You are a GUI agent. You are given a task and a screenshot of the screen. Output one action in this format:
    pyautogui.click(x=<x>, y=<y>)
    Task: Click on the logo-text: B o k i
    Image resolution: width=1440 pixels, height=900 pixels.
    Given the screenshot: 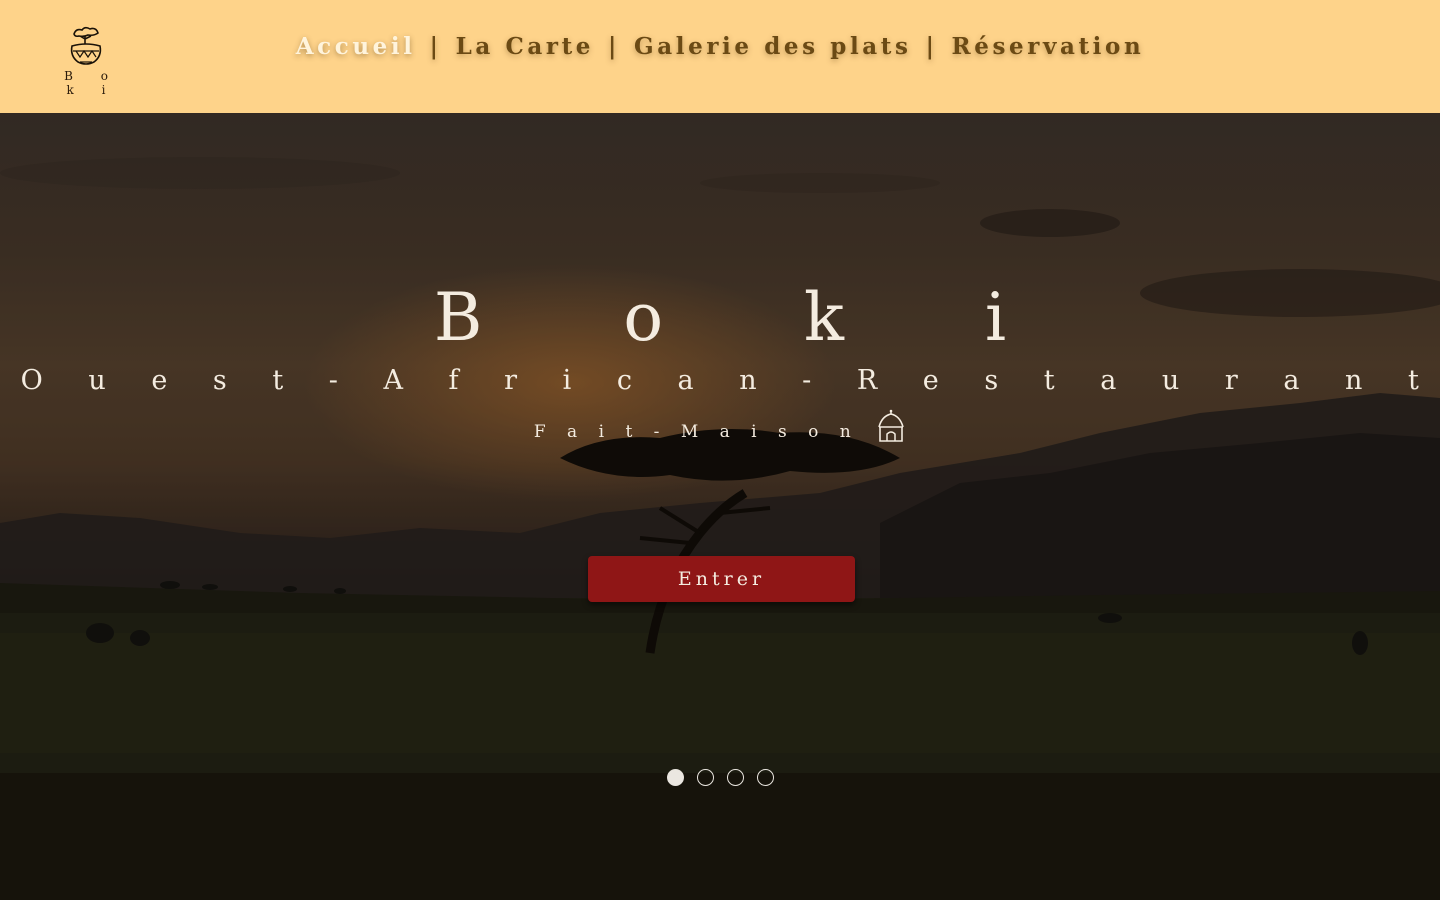 What is the action you would take?
    pyautogui.click(x=92, y=83)
    